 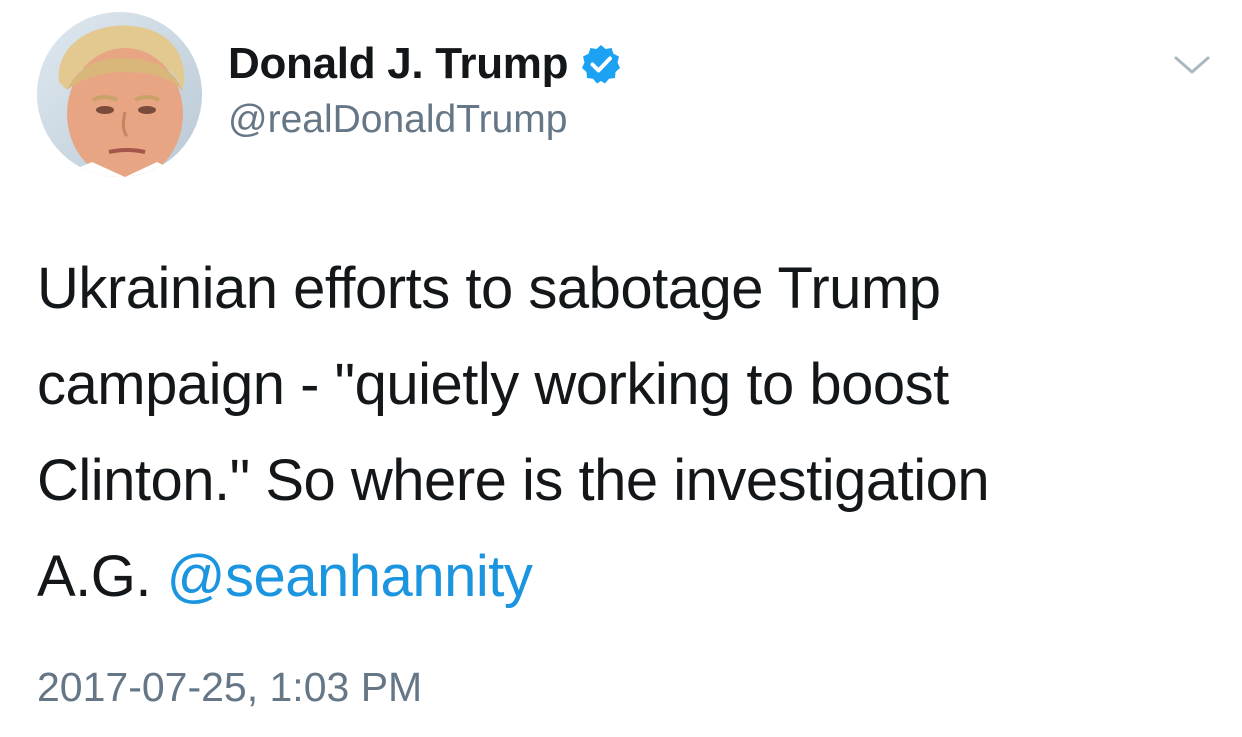 I want to click on display-name: Donald J. Trump, so click(x=398, y=64).